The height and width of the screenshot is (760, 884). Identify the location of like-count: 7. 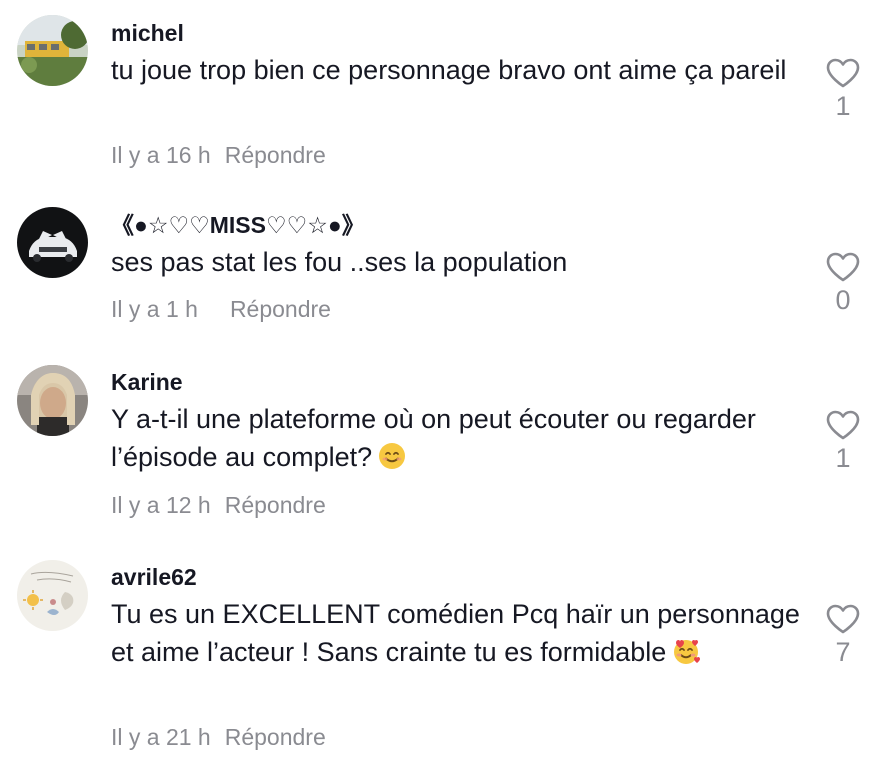
(843, 652).